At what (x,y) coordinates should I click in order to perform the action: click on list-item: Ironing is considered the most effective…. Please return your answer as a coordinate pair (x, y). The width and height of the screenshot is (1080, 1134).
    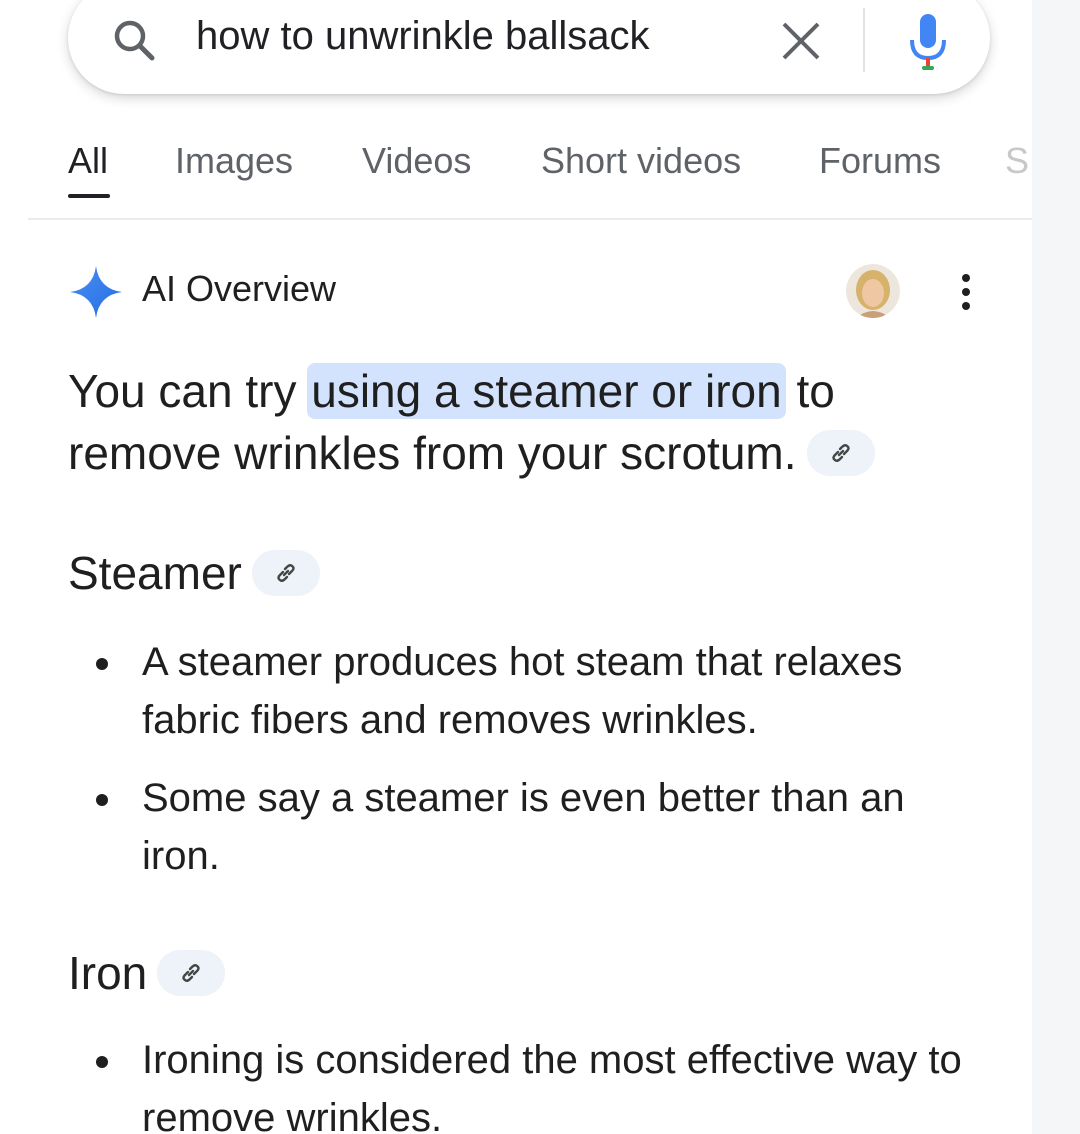
    Looking at the image, I should click on (552, 1086).